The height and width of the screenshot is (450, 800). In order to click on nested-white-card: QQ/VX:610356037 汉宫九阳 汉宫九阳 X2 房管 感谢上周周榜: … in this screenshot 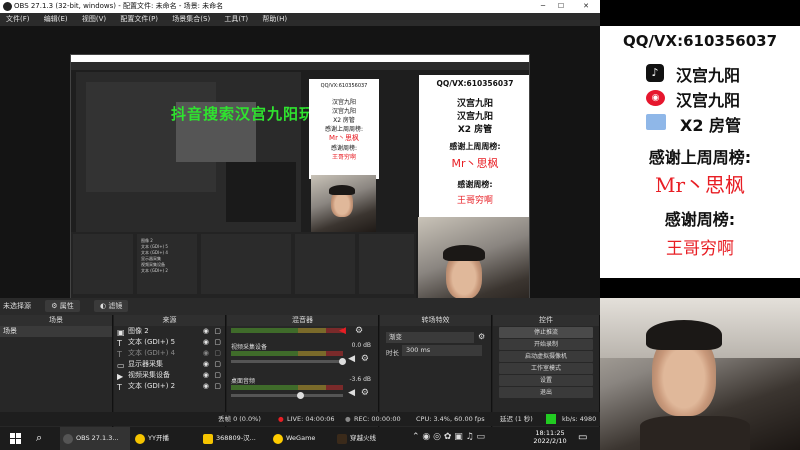, I will do `click(344, 129)`.